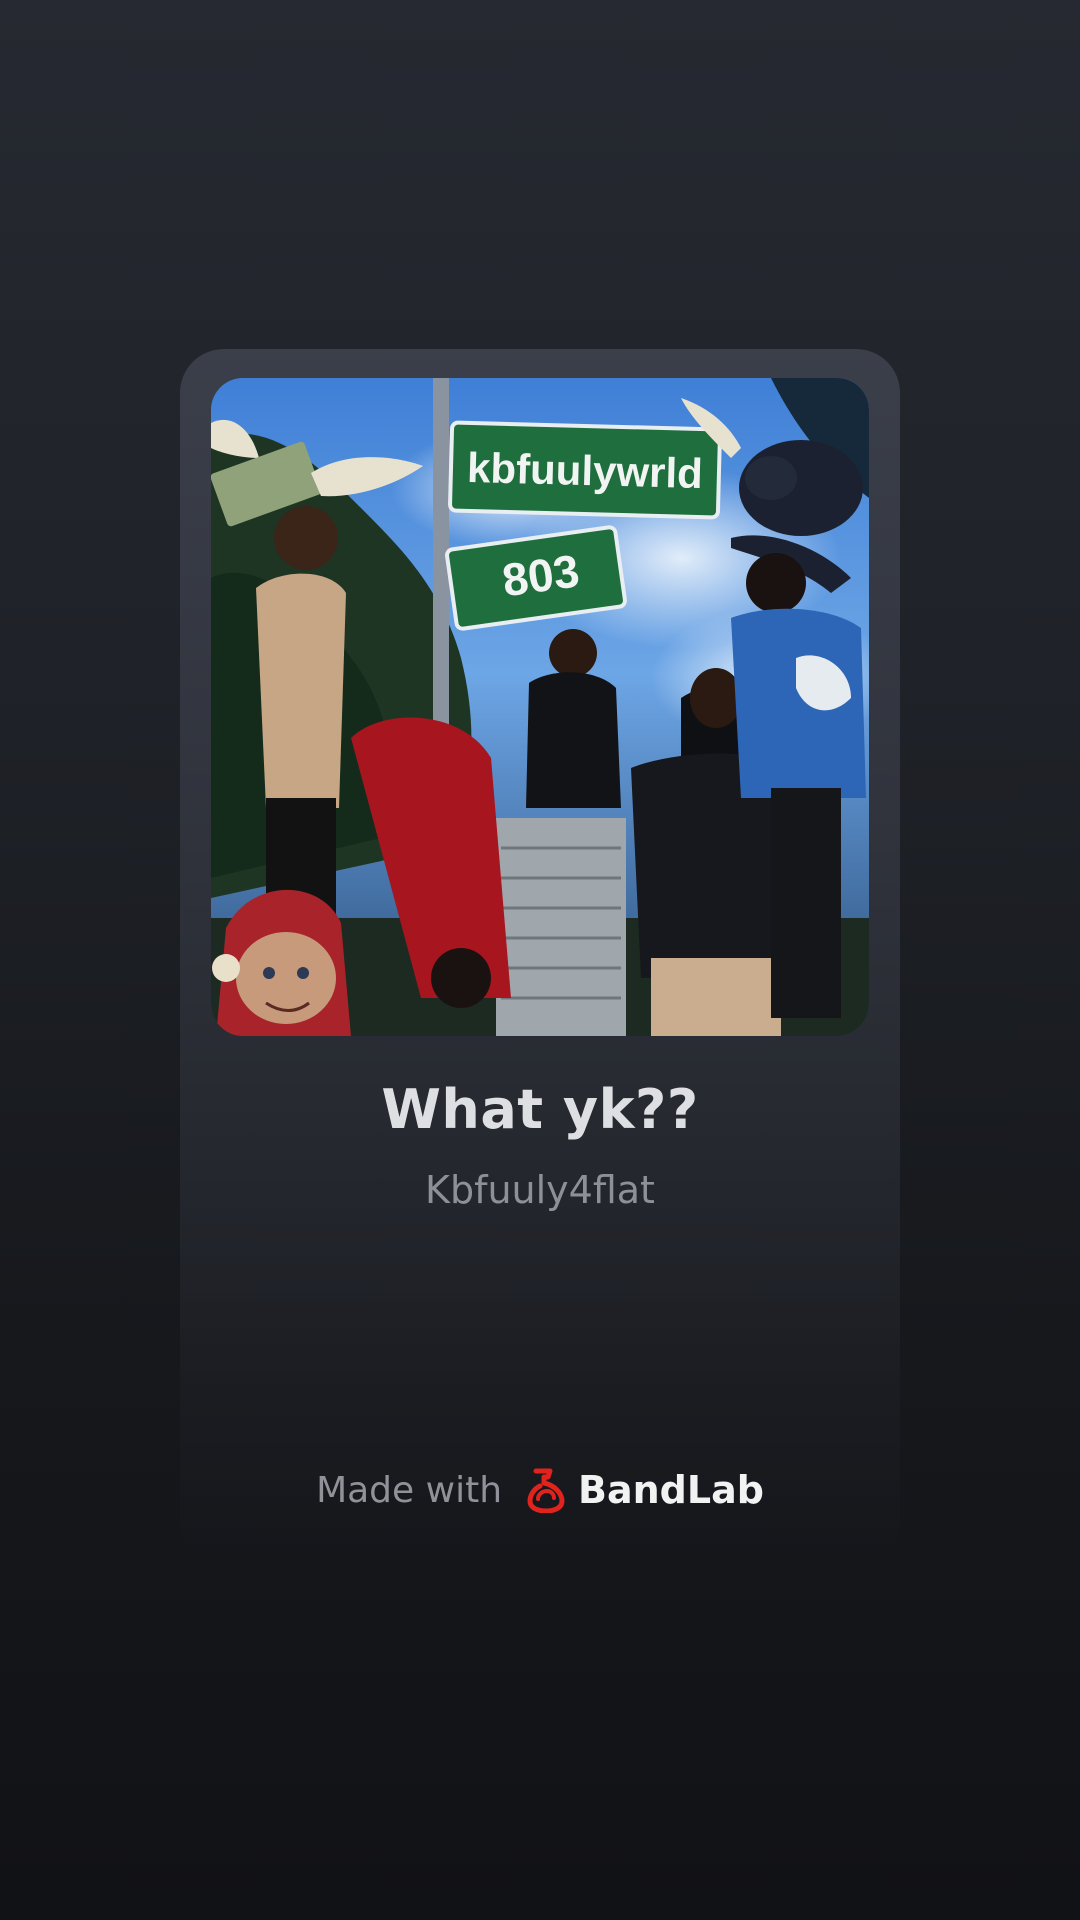 This screenshot has height=1920, width=1080. What do you see at coordinates (546, 1490) in the screenshot?
I see `bandlab-logo-icon` at bounding box center [546, 1490].